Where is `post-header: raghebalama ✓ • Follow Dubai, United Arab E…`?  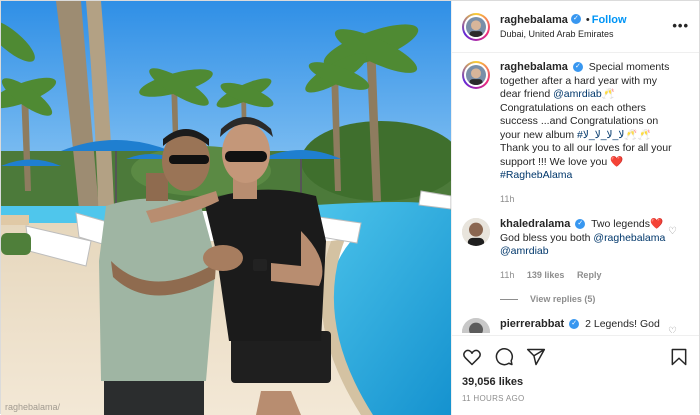
post-header: raghebalama ✓ • Follow Dubai, United Arab E… is located at coordinates (575, 27).